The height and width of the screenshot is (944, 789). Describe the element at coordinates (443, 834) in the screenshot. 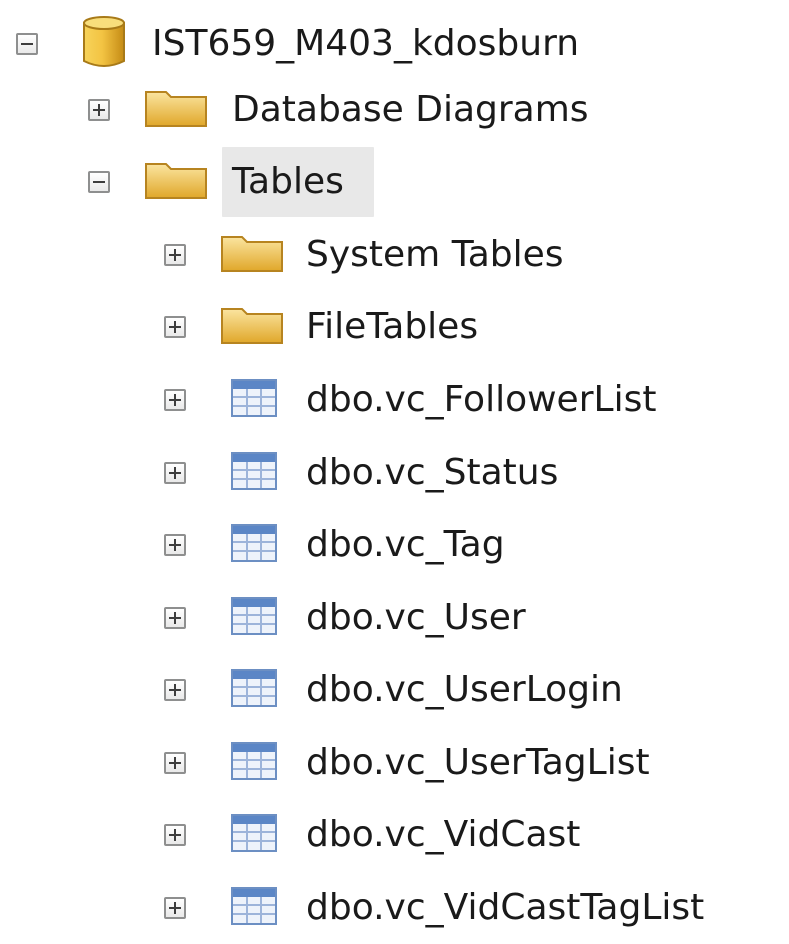

I see `tree-node-label: dbo.vc_VidCast` at that location.